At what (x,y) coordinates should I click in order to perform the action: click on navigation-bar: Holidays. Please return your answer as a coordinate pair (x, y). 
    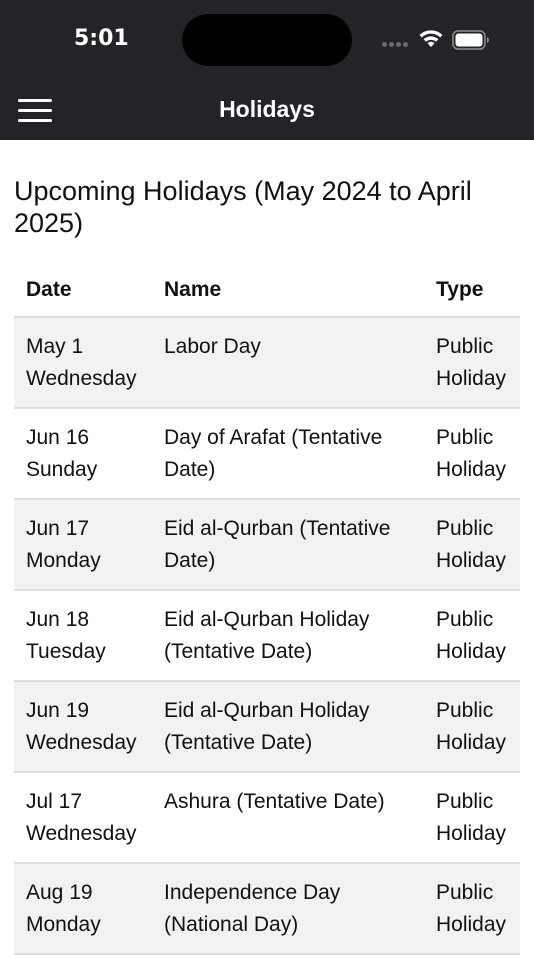
    Looking at the image, I should click on (267, 111).